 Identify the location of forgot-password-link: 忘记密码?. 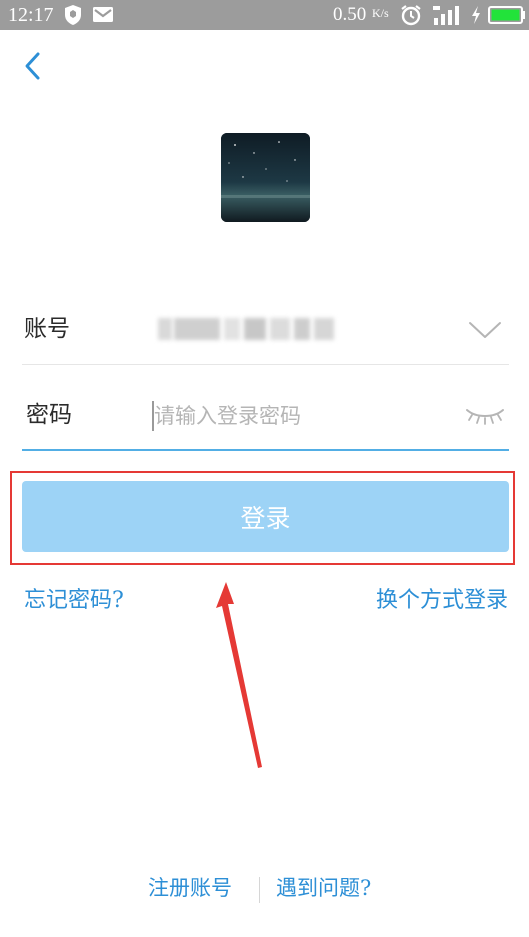
(74, 601).